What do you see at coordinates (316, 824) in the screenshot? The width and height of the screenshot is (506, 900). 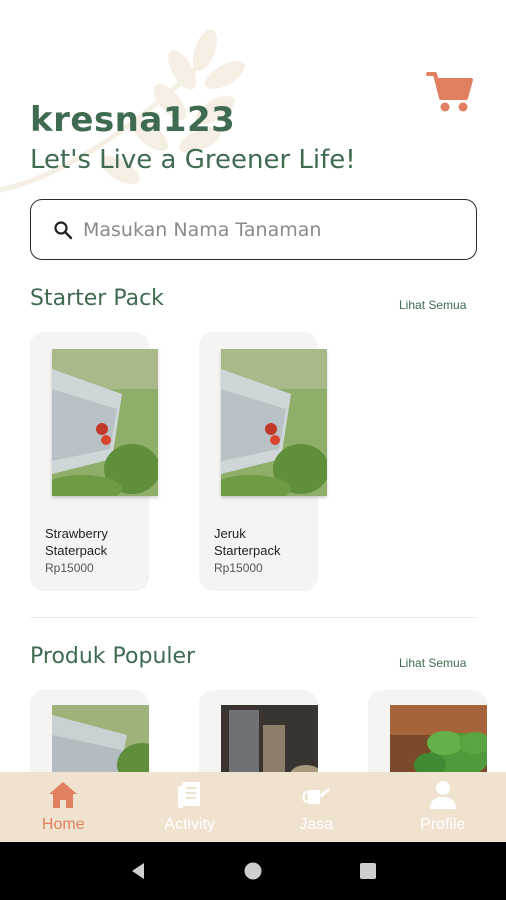 I see `nav-label-jasa: Jasa` at bounding box center [316, 824].